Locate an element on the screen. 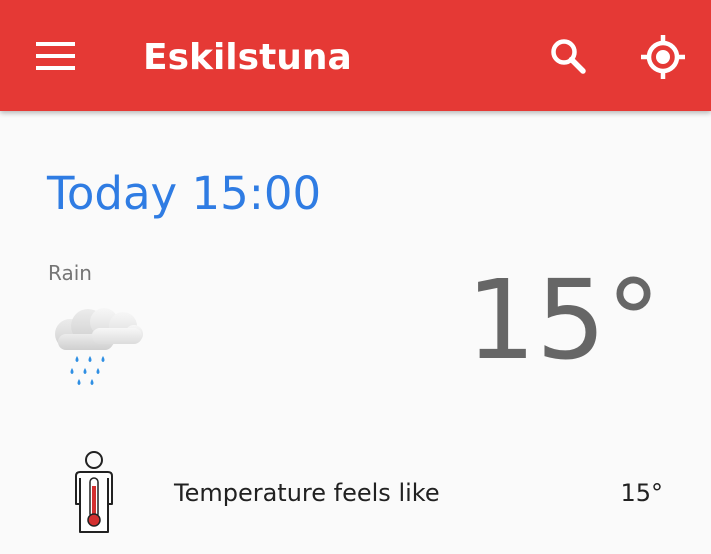 The image size is (711, 554). feels-like-label: Temperature feels like is located at coordinates (307, 493).